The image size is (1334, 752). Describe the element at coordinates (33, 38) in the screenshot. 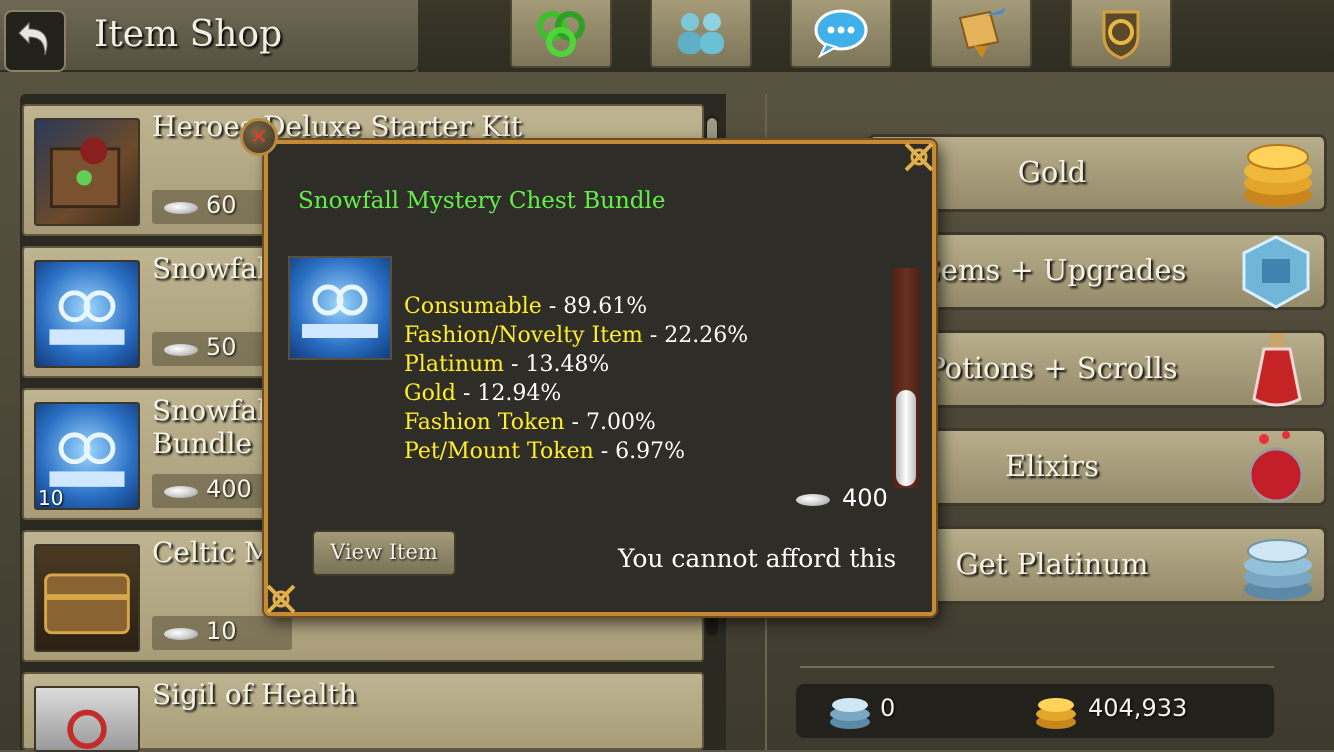

I see `back-arrow-icon` at that location.